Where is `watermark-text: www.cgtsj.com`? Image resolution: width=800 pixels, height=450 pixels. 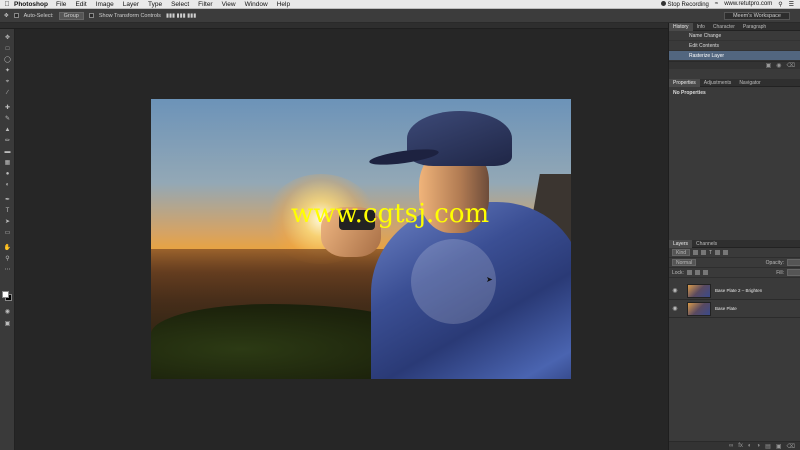 watermark-text: www.cgtsj.com is located at coordinates (390, 214).